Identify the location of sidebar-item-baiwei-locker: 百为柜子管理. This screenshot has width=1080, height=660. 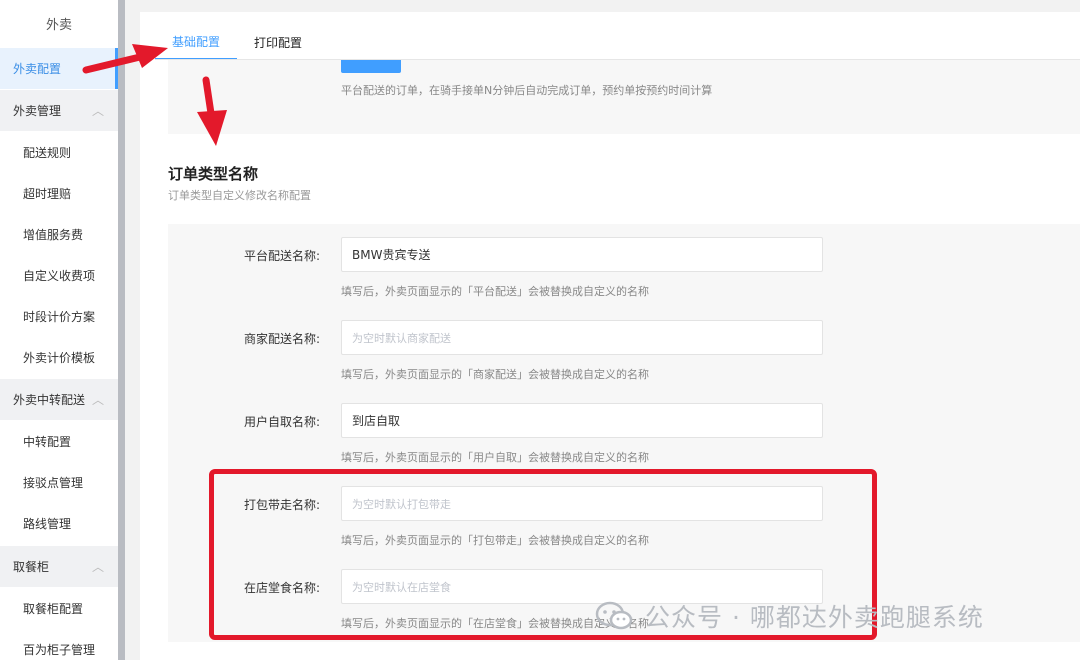
(59, 644).